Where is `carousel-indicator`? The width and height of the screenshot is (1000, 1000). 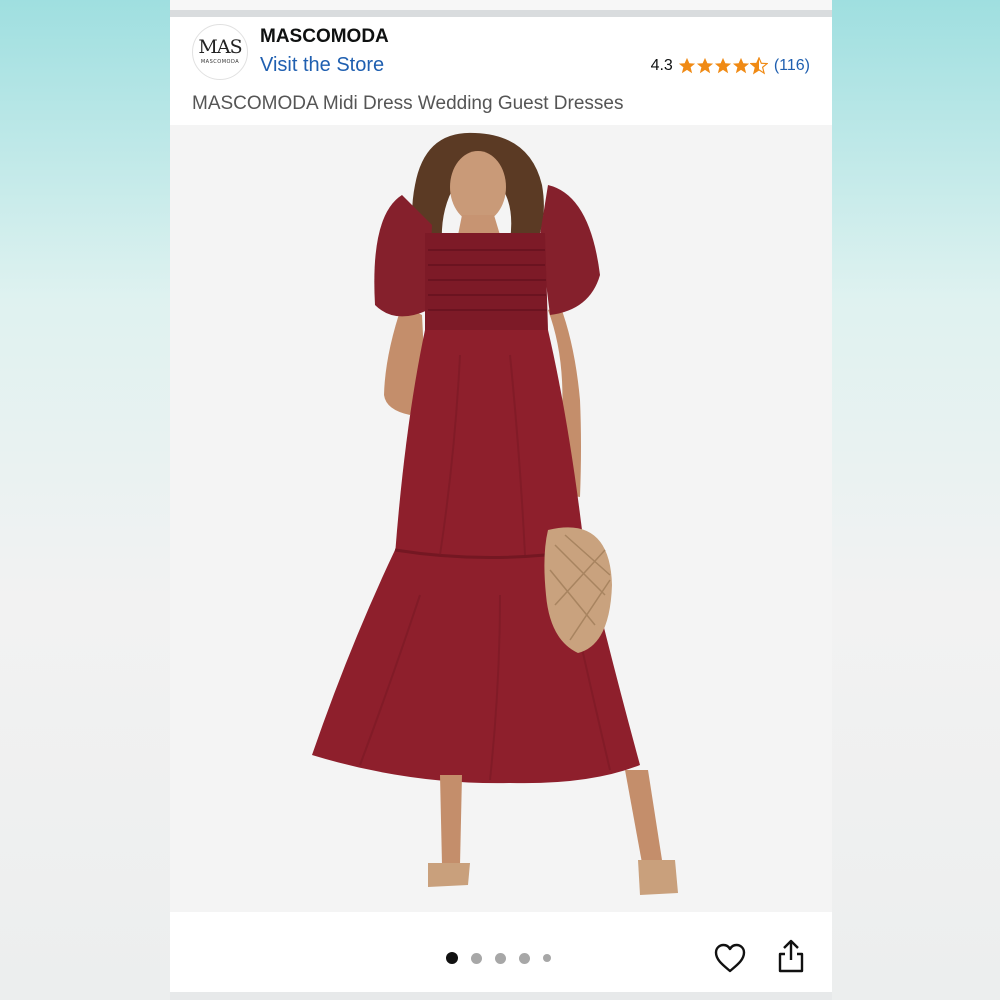 carousel-indicator is located at coordinates (505, 958).